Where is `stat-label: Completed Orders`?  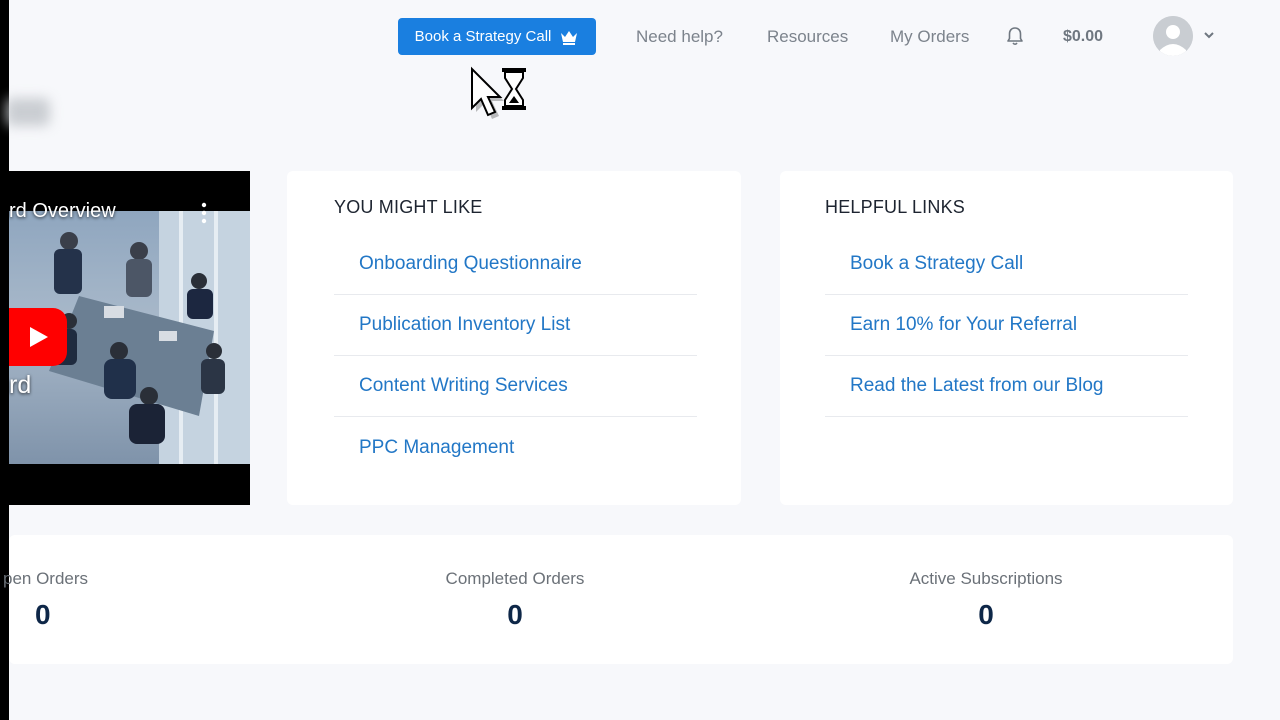 stat-label: Completed Orders is located at coordinates (515, 578).